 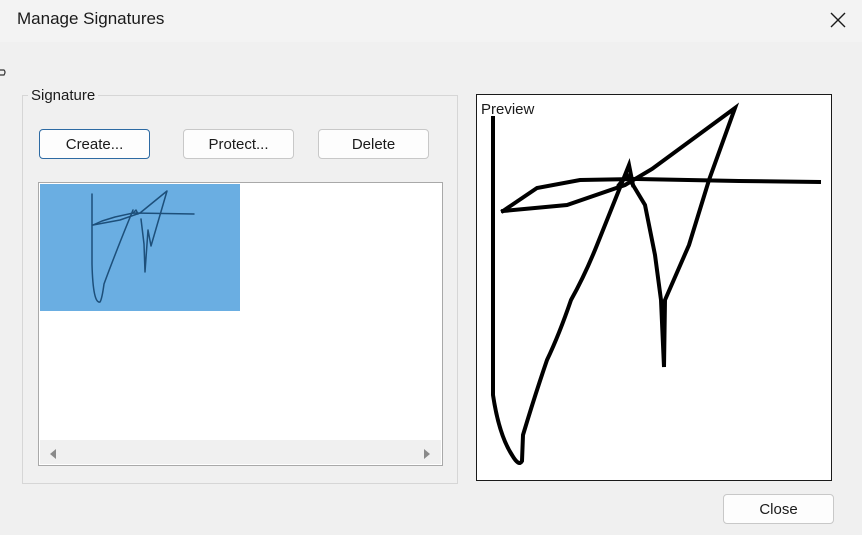 What do you see at coordinates (427, 453) in the screenshot?
I see `scroll-right-arrow-icon` at bounding box center [427, 453].